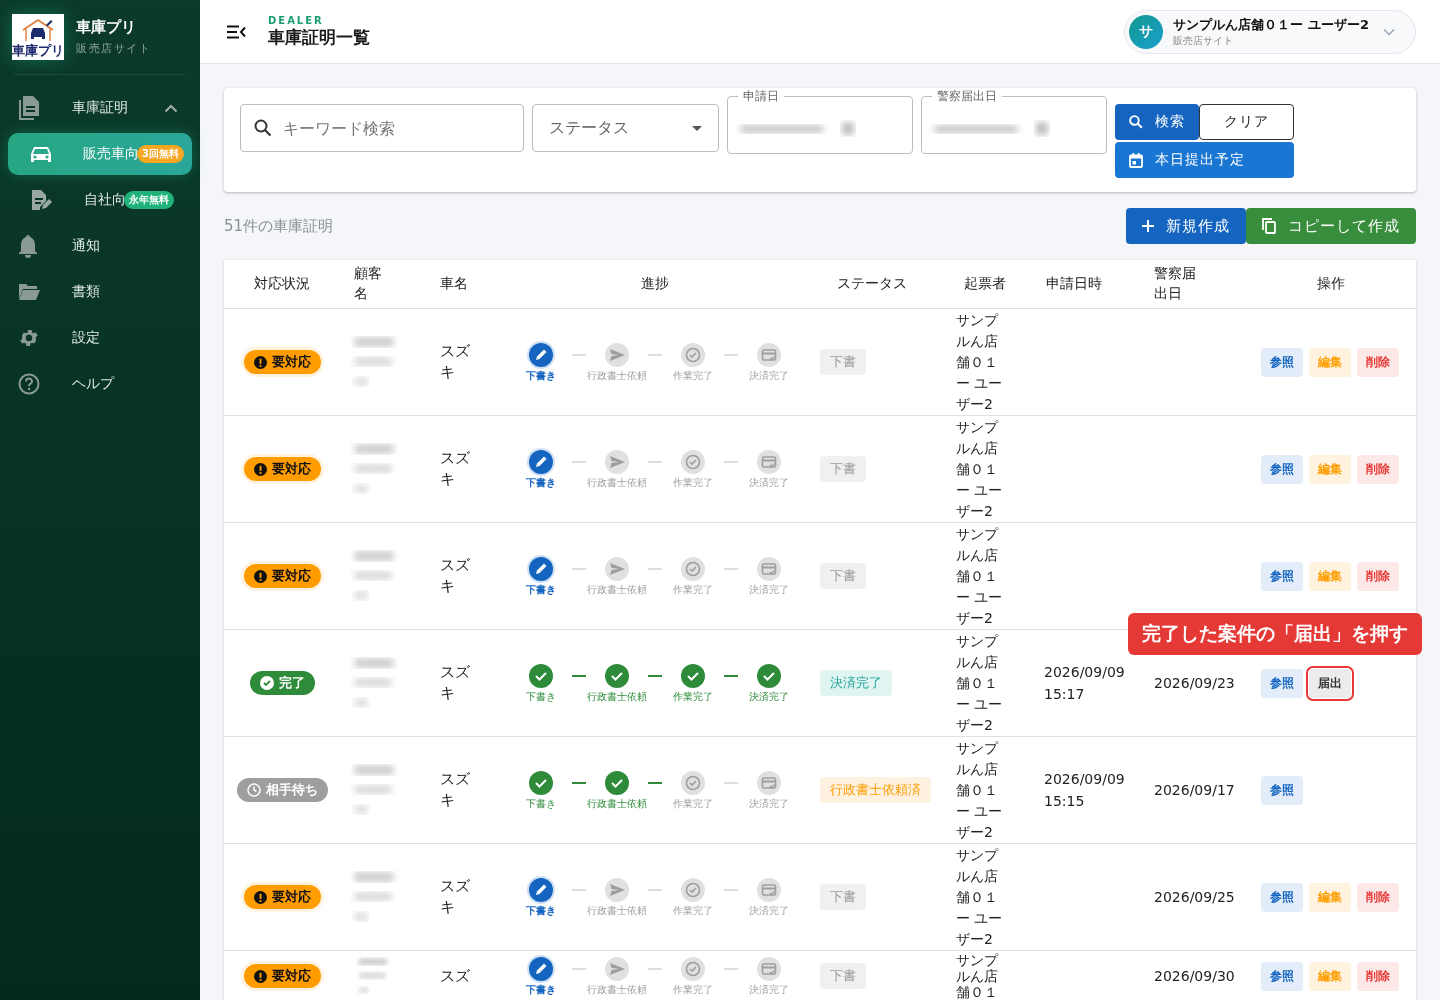  What do you see at coordinates (1271, 24) in the screenshot?
I see `user-name: サンプルん店舗０１ー ユーザー2` at bounding box center [1271, 24].